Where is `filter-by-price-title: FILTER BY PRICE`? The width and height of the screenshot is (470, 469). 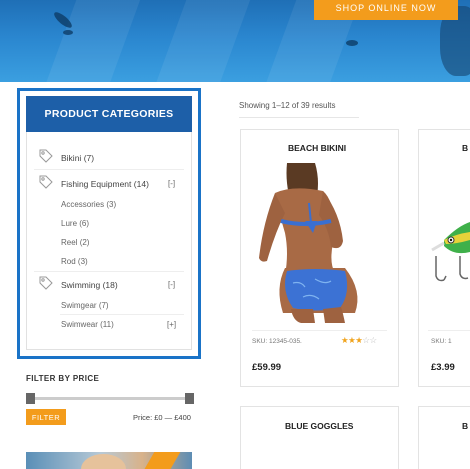 filter-by-price-title: FILTER BY PRICE is located at coordinates (63, 378).